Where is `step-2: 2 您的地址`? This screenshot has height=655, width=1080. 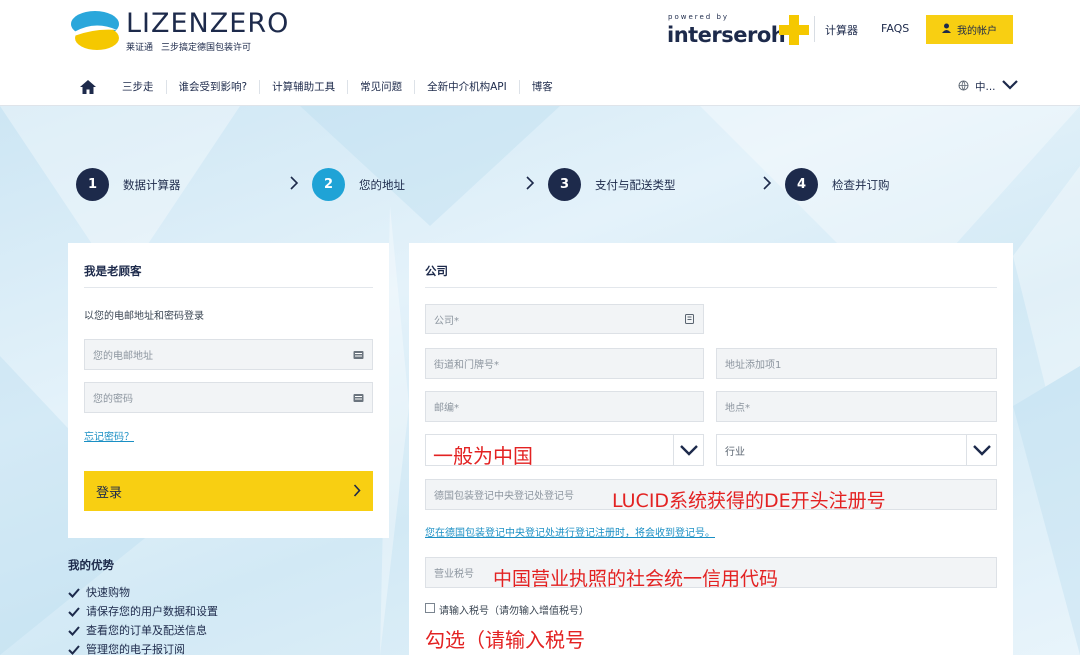
step-2: 2 您的地址 is located at coordinates (358, 184).